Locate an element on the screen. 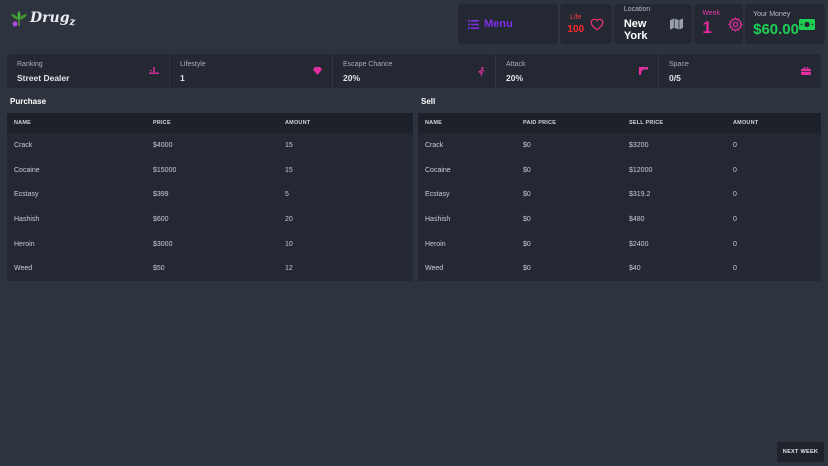 This screenshot has height=466, width=828. table-cell: 12 is located at coordinates (289, 269).